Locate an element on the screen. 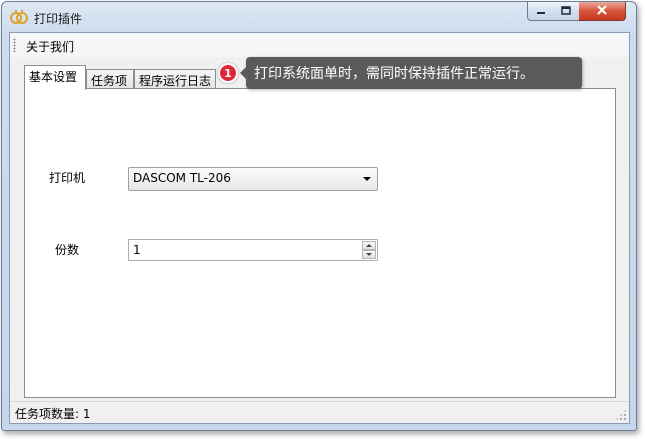 The image size is (645, 439). app-rings-icon is located at coordinates (19, 17).